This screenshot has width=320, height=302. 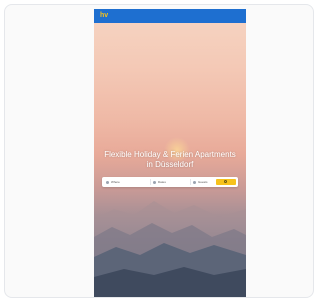 I want to click on site-logo: hv, so click(x=104, y=16).